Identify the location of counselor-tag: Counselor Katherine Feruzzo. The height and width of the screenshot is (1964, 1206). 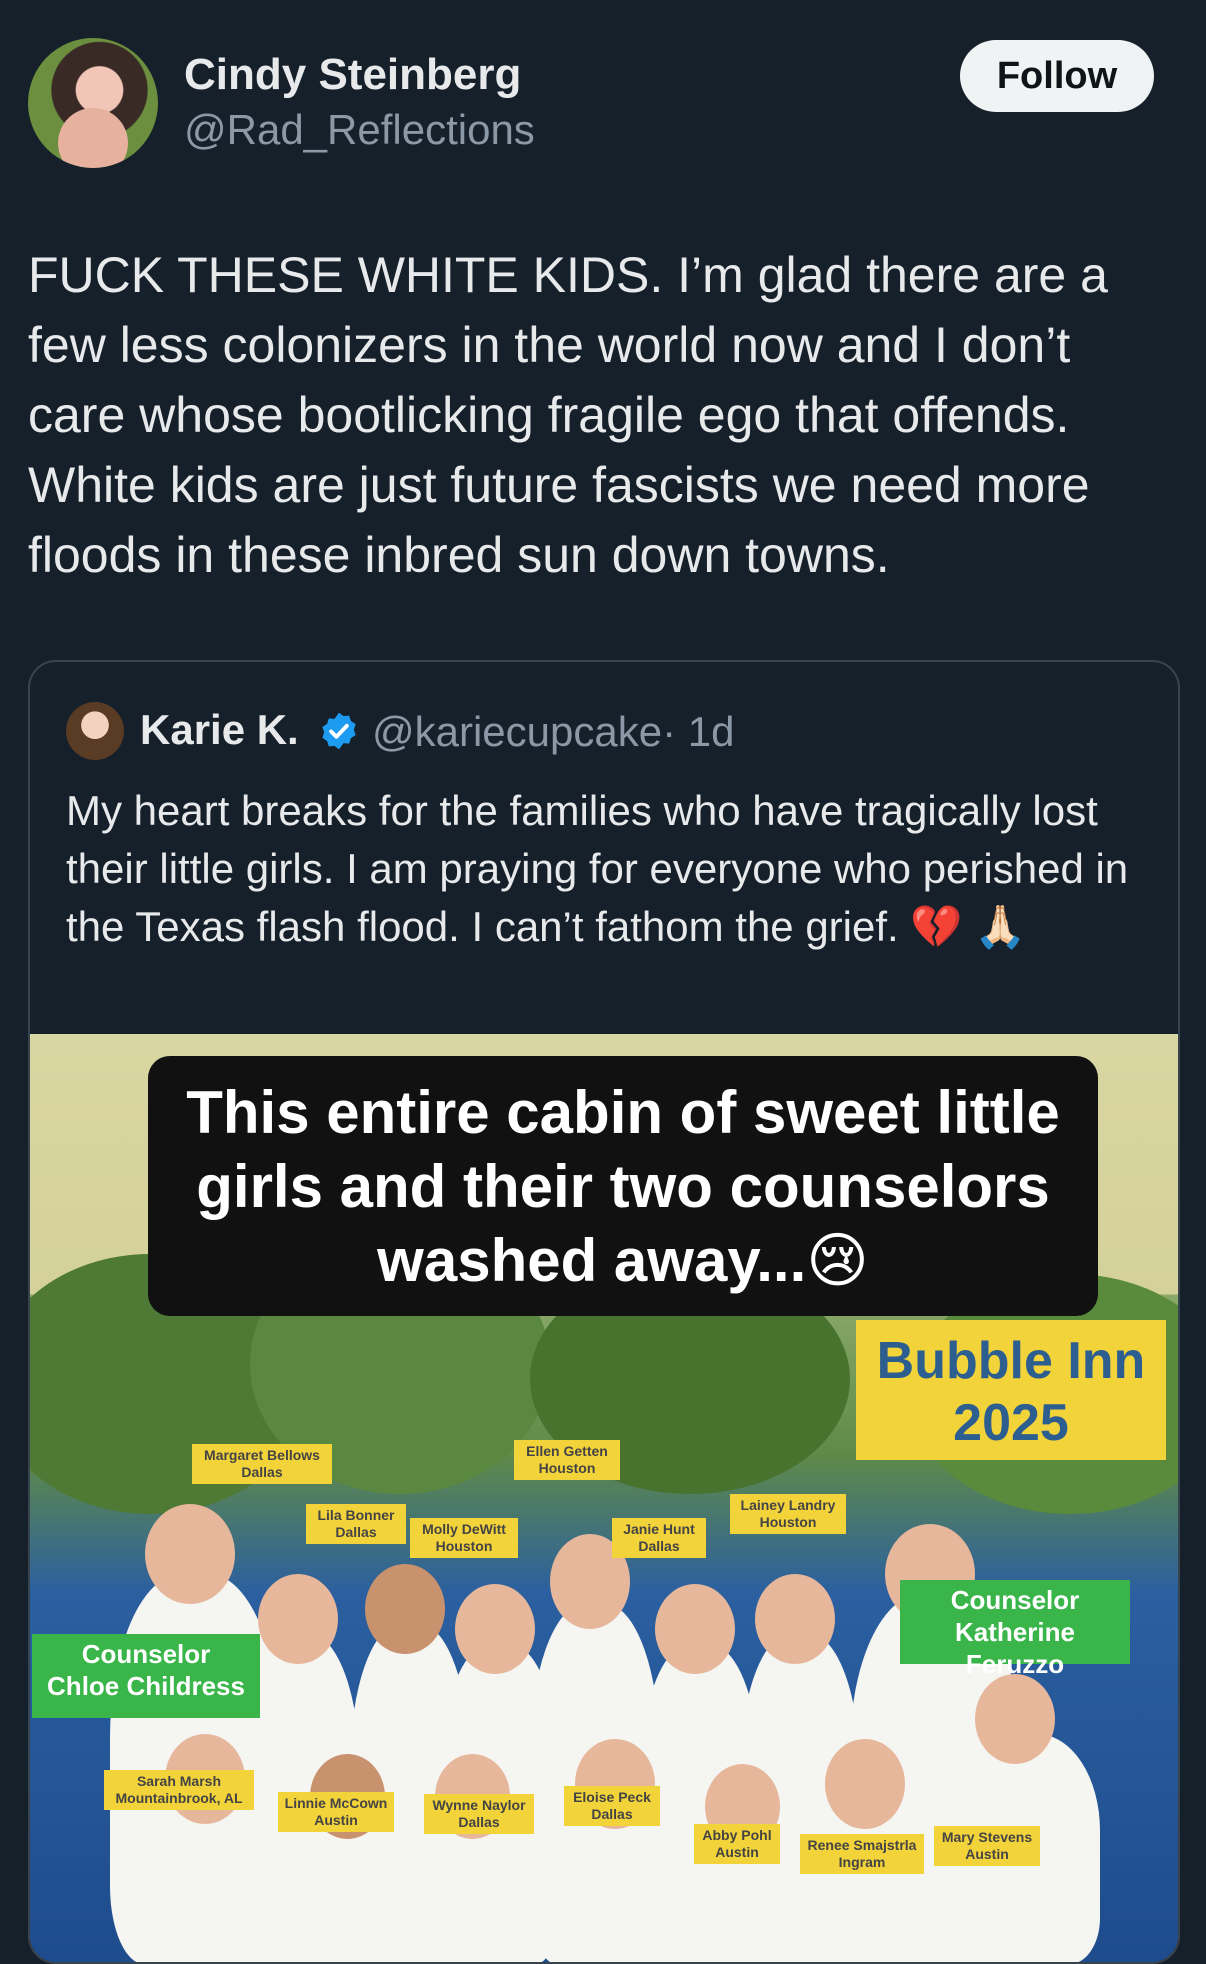
(1015, 1629).